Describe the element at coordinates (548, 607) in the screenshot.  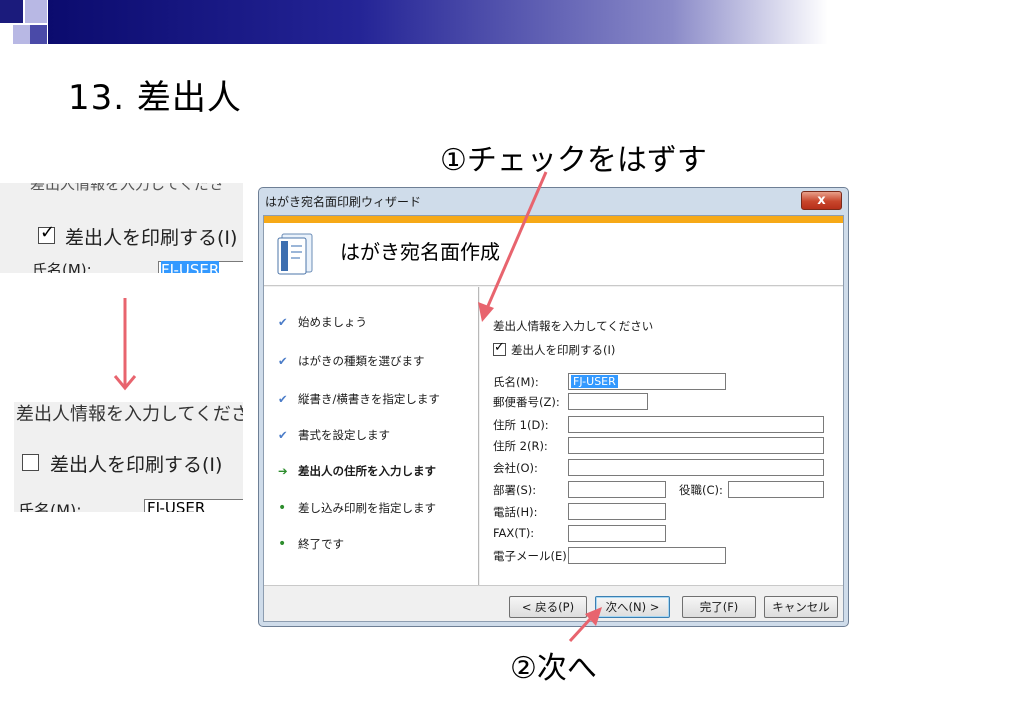
I see `back-button: < 戻る(P)` at that location.